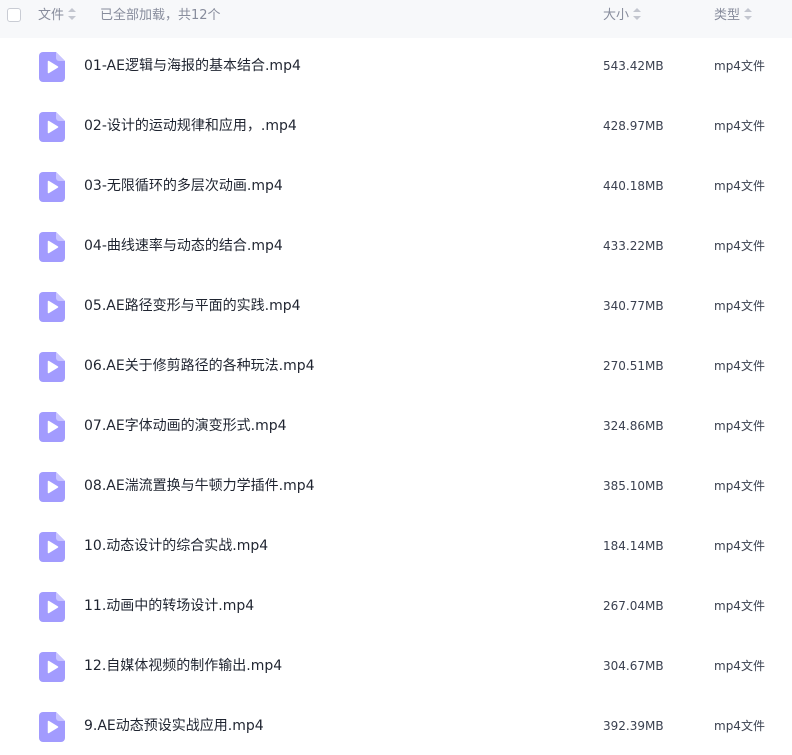 Image resolution: width=792 pixels, height=755 pixels. Describe the element at coordinates (633, 606) in the screenshot. I see `file-size: 267.04MB` at that location.